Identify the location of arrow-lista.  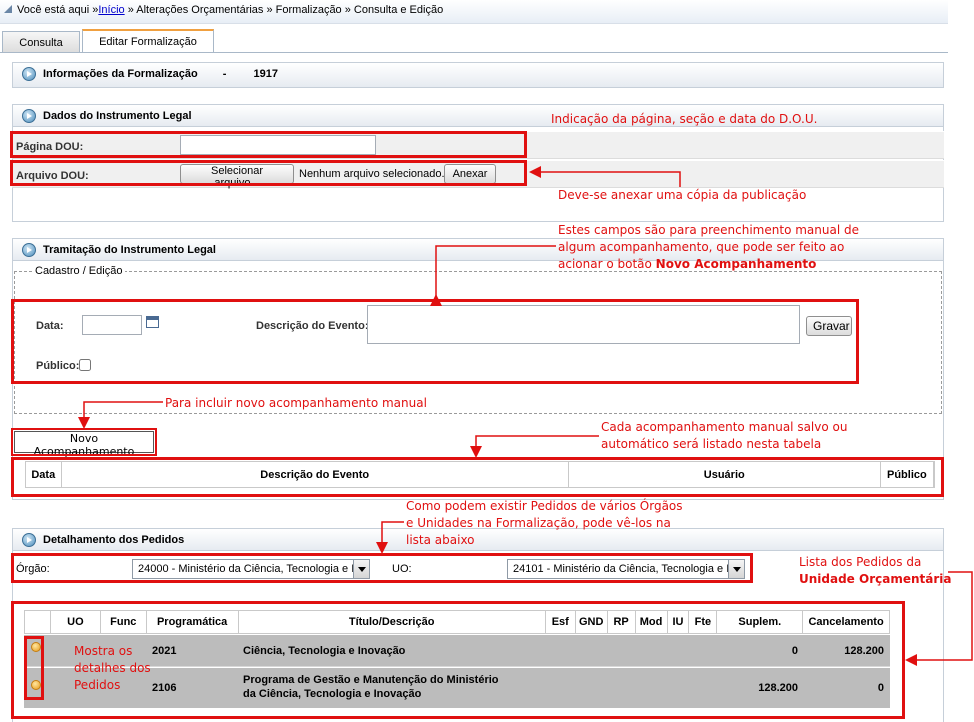
(939, 618).